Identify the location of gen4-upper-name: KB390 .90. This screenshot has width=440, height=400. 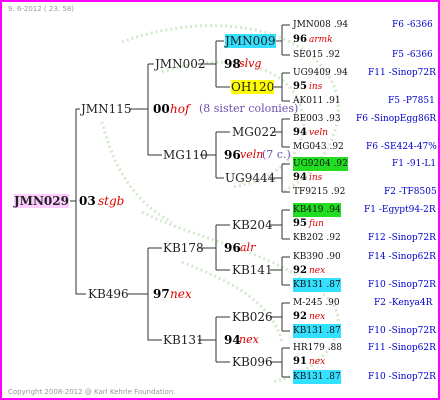
(317, 257).